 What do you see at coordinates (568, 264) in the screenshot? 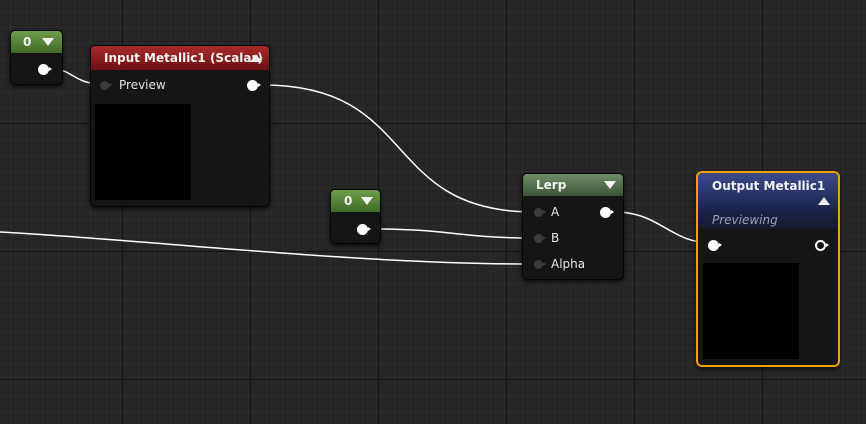
I see `lerp-input-alpha-label: Alpha` at bounding box center [568, 264].